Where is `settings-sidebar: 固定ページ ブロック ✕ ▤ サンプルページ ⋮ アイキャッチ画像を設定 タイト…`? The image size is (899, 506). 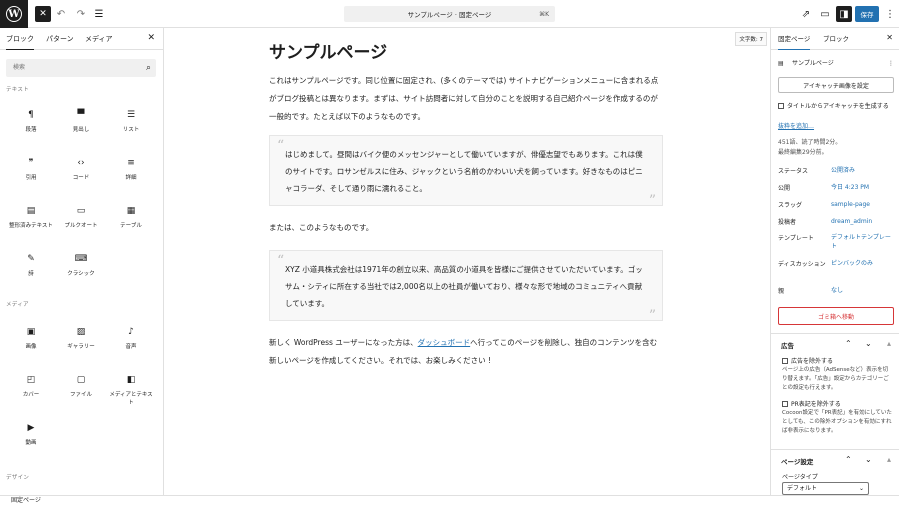
settings-sidebar: 固定ページ ブロック ✕ ▤ サンプルページ ⋮ アイキャッチ画像を設定 タイト… is located at coordinates (834, 261).